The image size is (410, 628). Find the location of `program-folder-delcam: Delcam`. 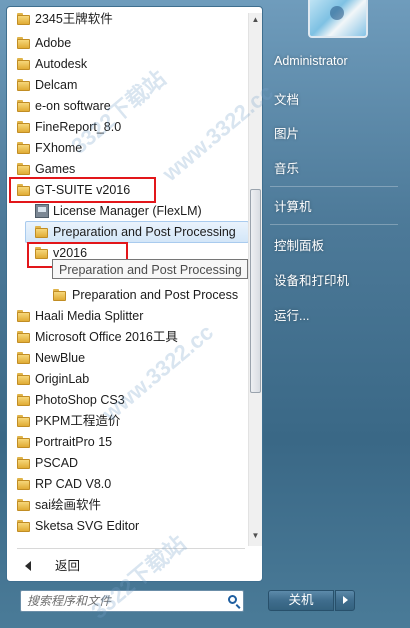

program-folder-delcam: Delcam is located at coordinates (130, 85).